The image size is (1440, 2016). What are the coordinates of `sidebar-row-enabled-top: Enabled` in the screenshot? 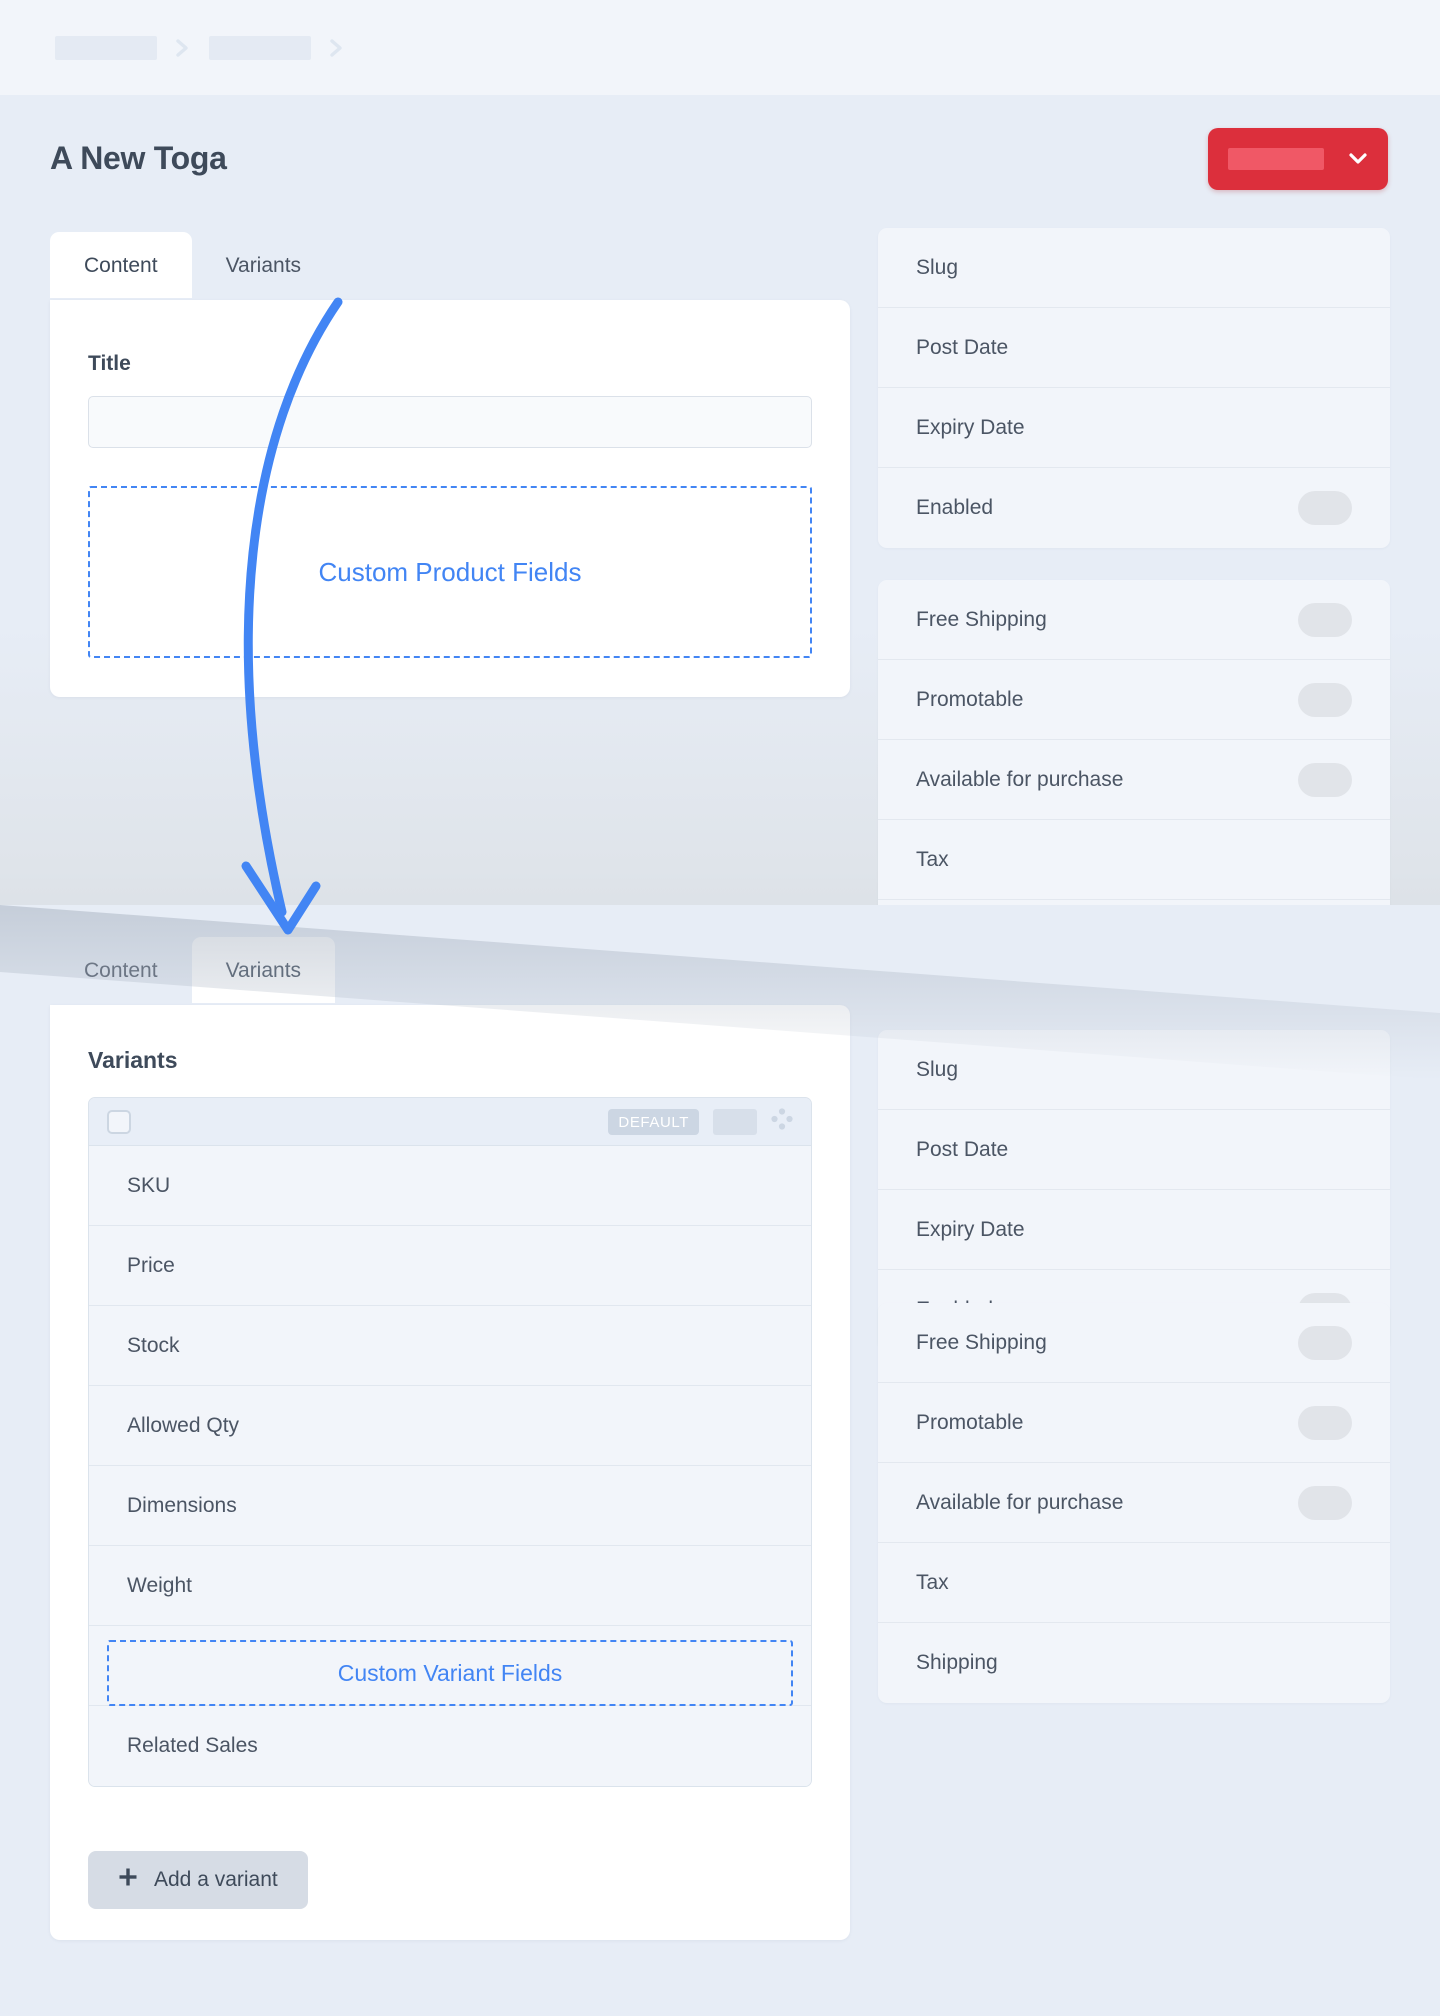 It's located at (1134, 508).